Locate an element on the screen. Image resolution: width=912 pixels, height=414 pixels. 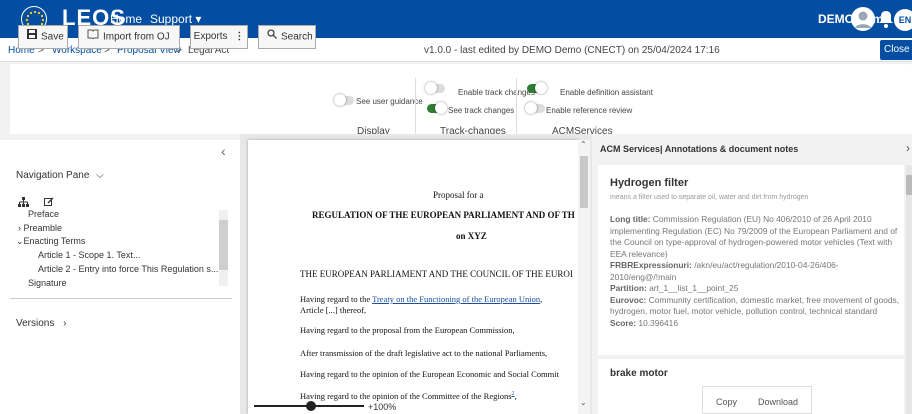
save-icon is located at coordinates (32, 37).